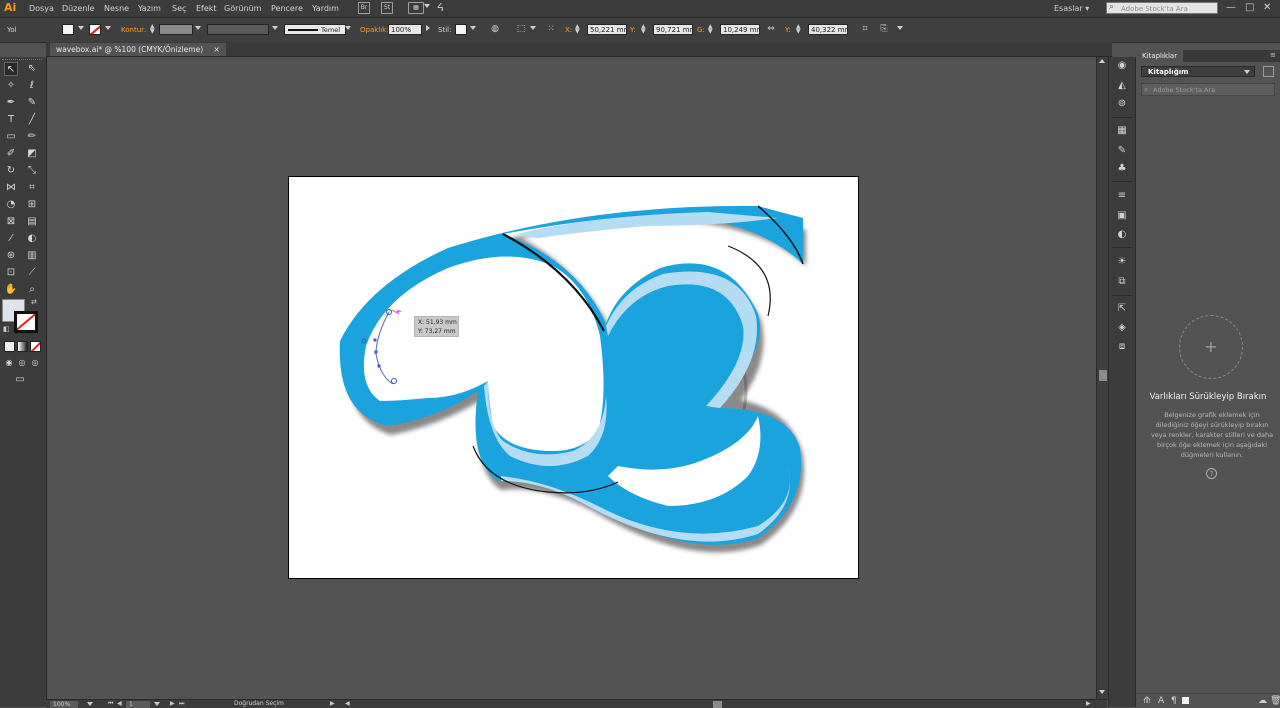  I want to click on width-field: 10,249 mm, so click(740, 29).